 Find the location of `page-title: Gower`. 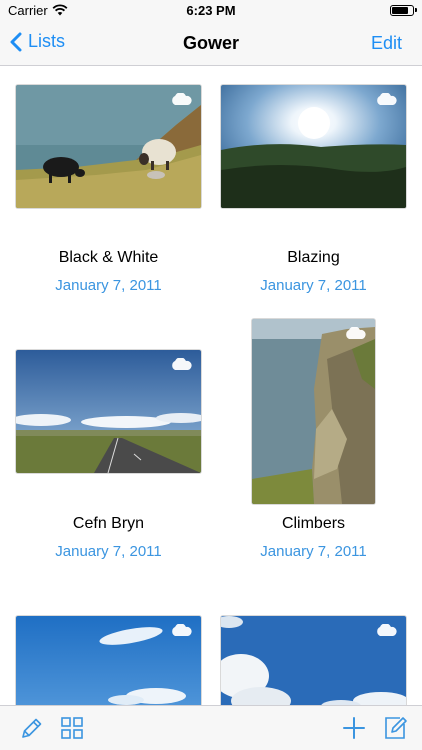

page-title: Gower is located at coordinates (210, 43).